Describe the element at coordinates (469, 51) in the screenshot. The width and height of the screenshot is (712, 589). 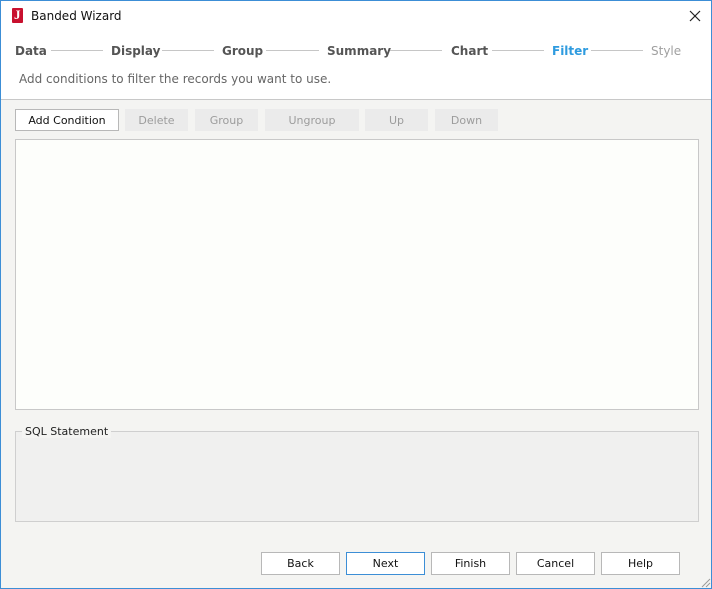
I see `step-chart: Chart` at that location.